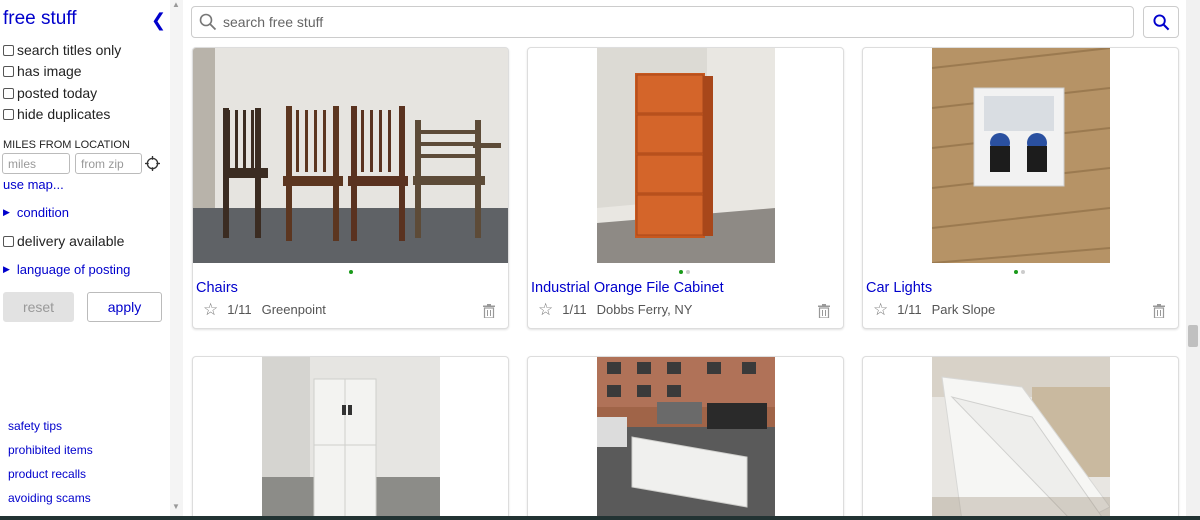  I want to click on category-title: free stuff, so click(40, 19).